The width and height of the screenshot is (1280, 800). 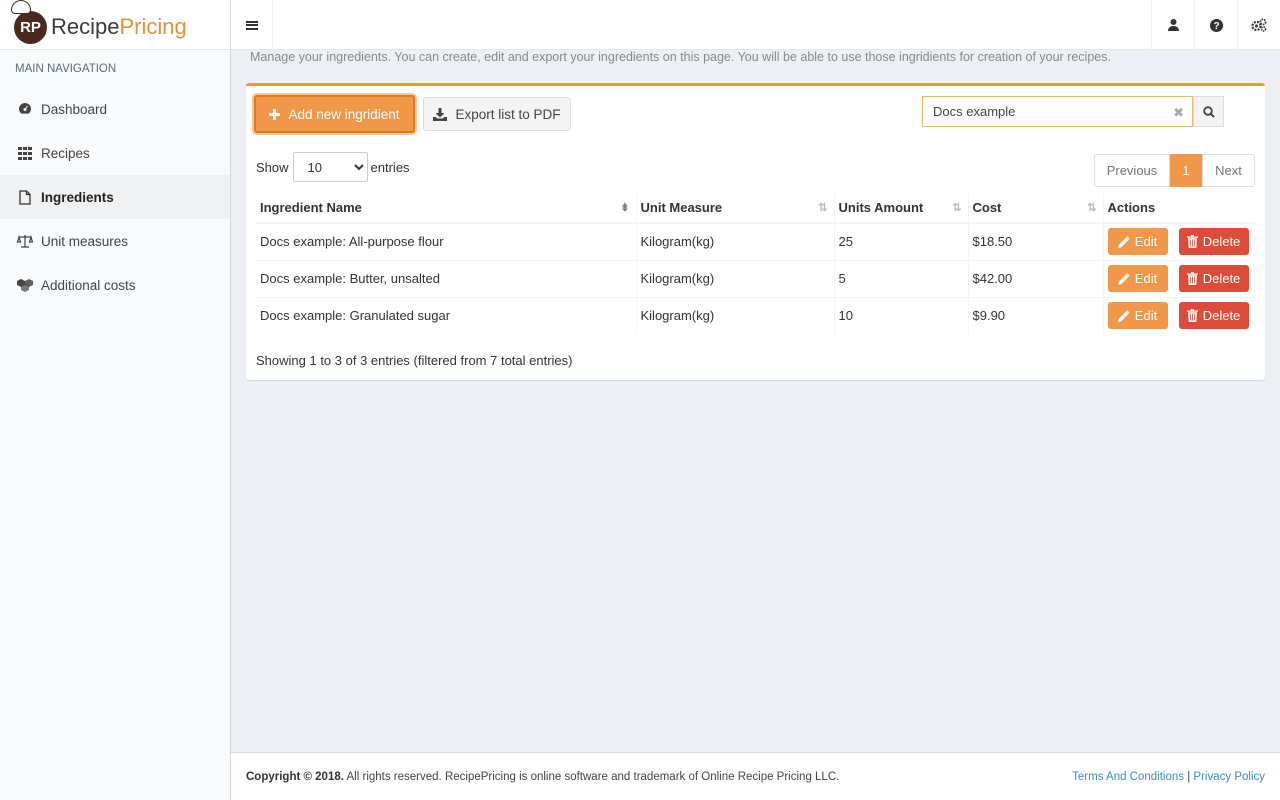 I want to click on column-label: Units Amount, so click(x=881, y=207).